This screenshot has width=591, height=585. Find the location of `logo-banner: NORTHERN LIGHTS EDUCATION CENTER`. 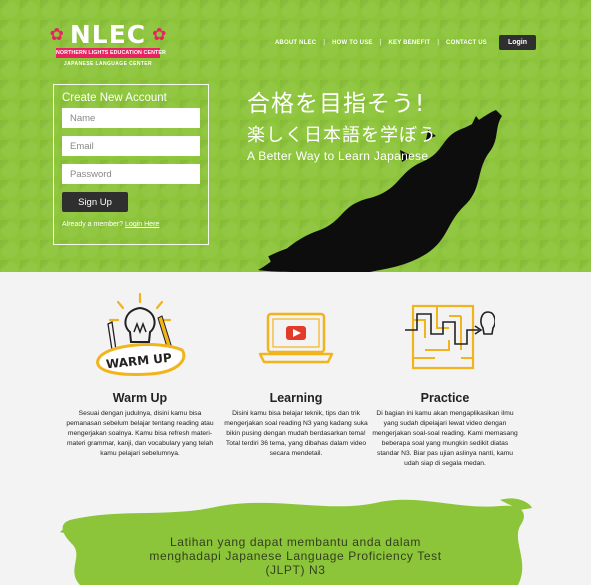

logo-banner: NORTHERN LIGHTS EDUCATION CENTER is located at coordinates (111, 53).